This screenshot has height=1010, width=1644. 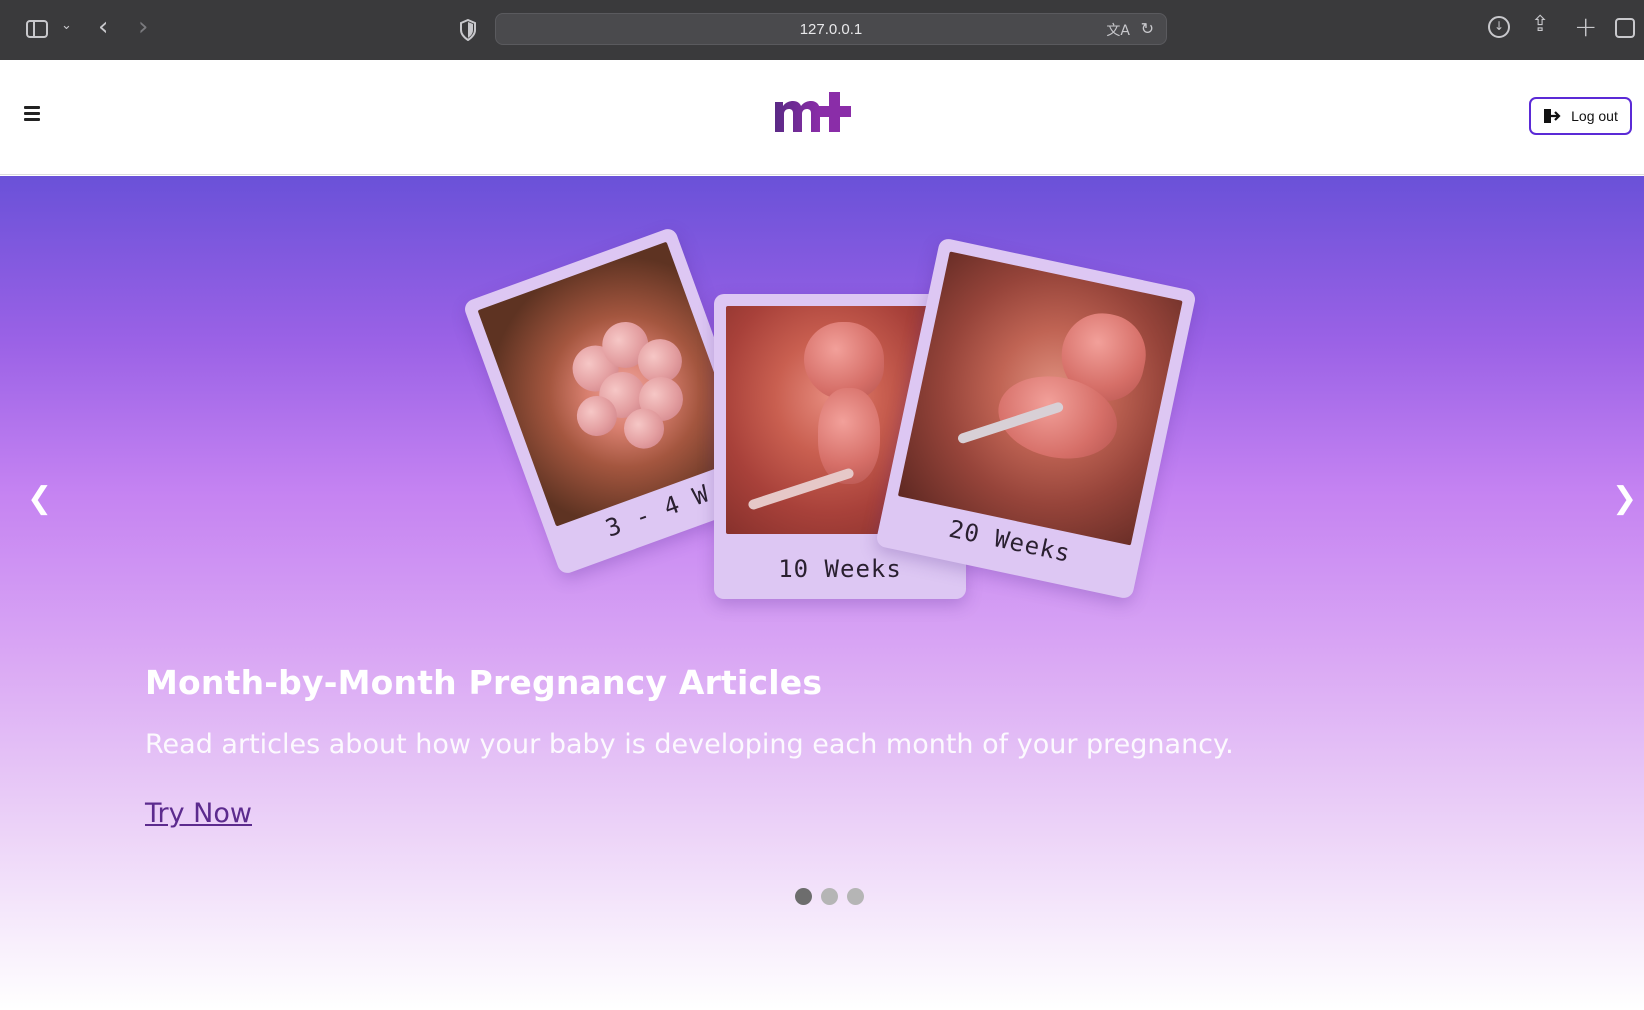 What do you see at coordinates (1552, 116) in the screenshot?
I see `logout-icon` at bounding box center [1552, 116].